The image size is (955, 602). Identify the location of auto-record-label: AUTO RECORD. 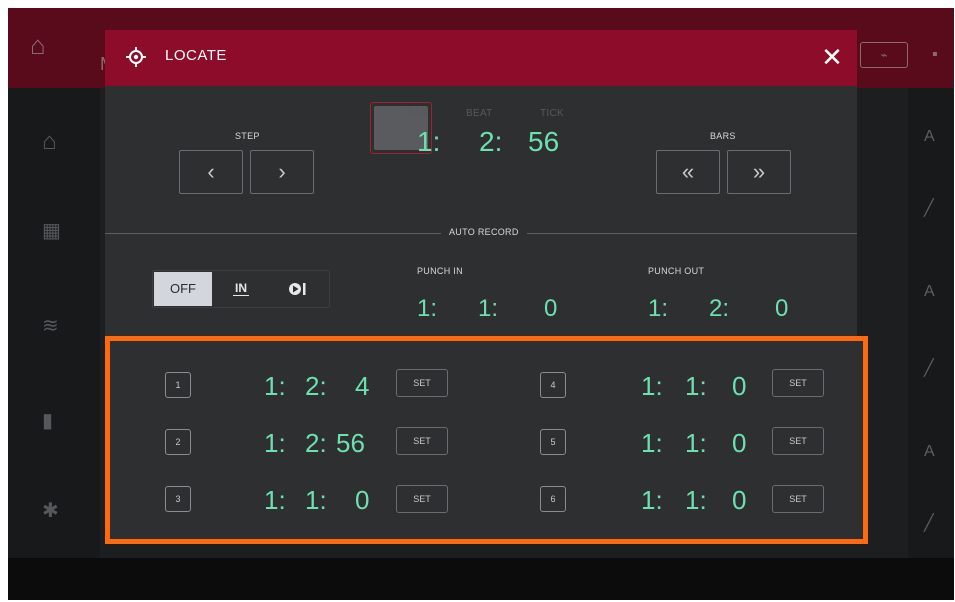
(484, 232).